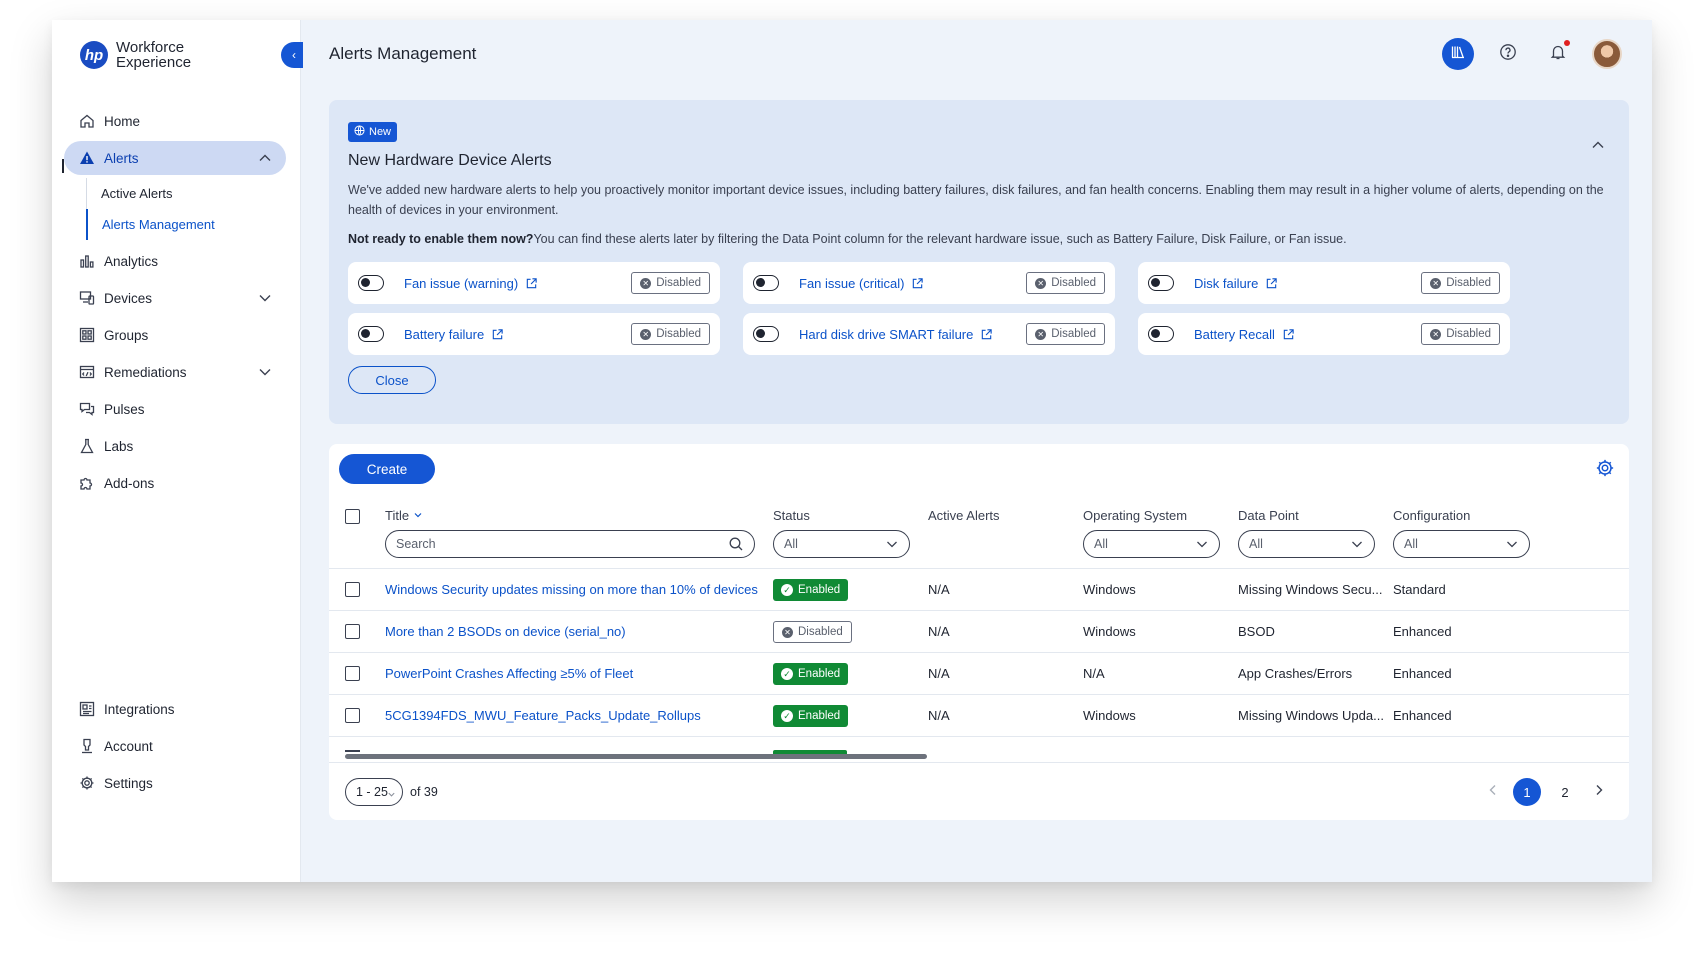  I want to click on create-button: Create, so click(387, 469).